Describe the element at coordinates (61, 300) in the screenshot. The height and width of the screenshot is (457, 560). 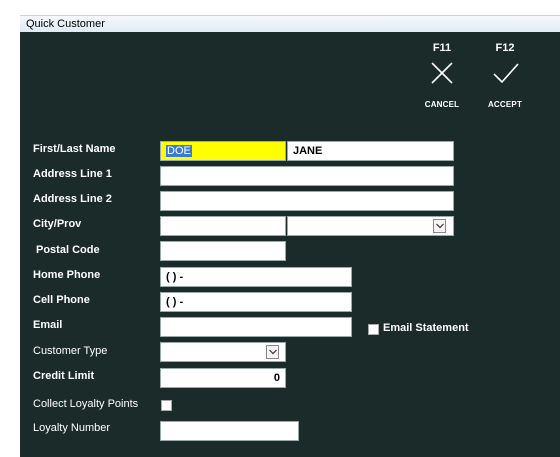
I see `cell-phone-label: Cell Phone` at that location.